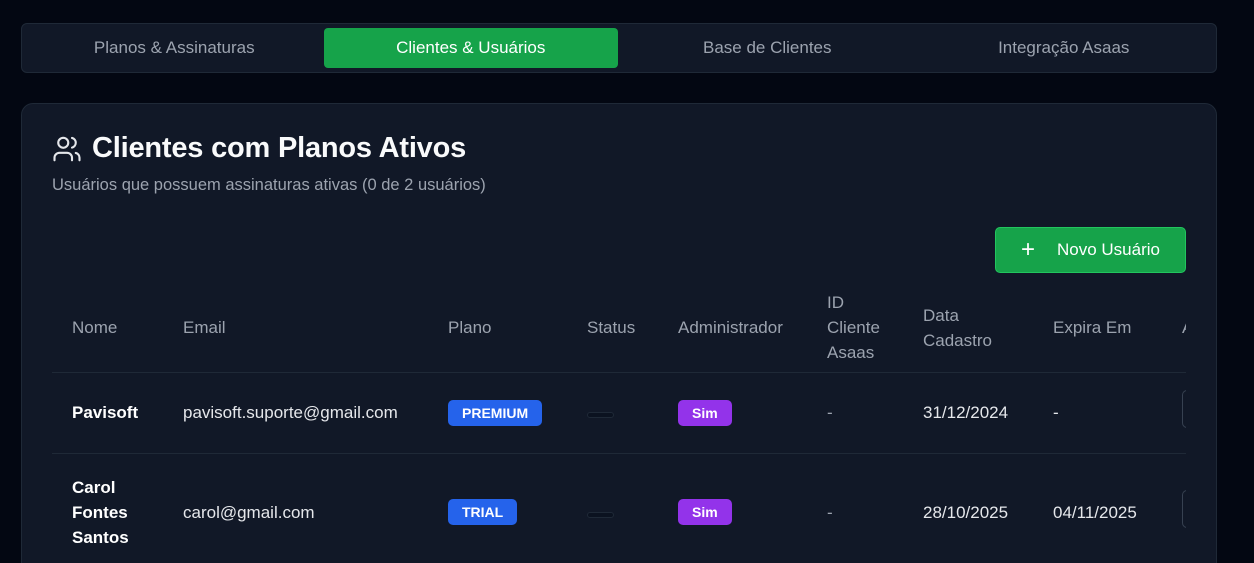  Describe the element at coordinates (295, 413) in the screenshot. I see `cell-email: pavisoft.suporte@gmail.com` at that location.